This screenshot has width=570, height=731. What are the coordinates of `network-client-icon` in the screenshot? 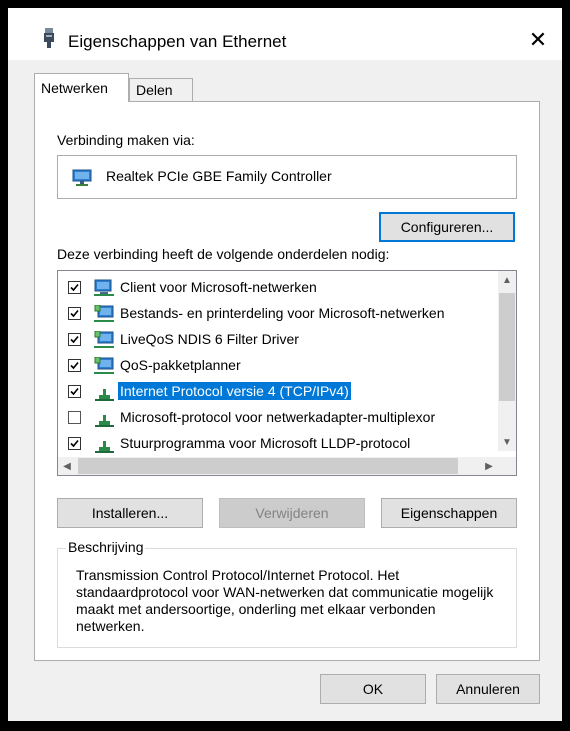 It's located at (105, 289).